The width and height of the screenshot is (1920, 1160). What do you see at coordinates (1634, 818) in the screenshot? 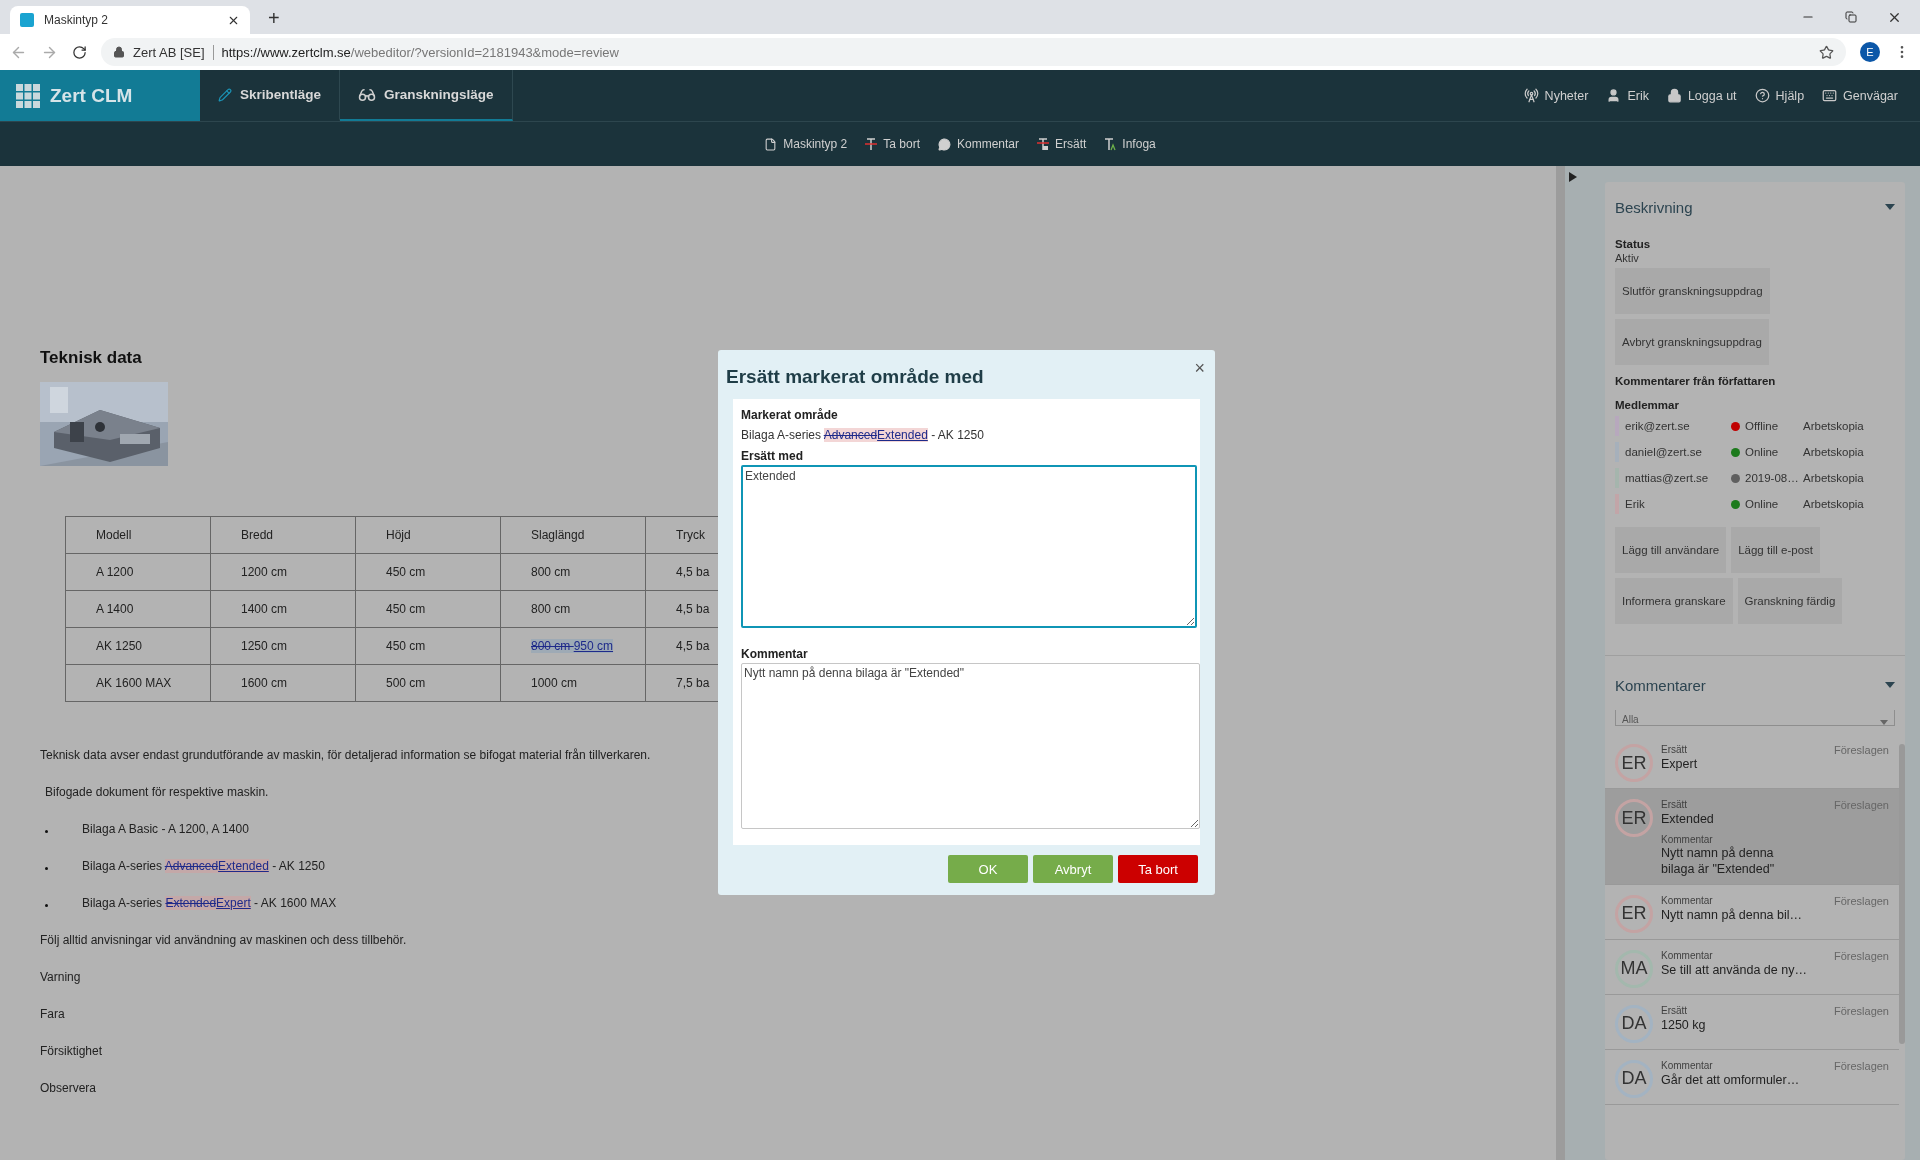
I see `avatar: ER` at bounding box center [1634, 818].